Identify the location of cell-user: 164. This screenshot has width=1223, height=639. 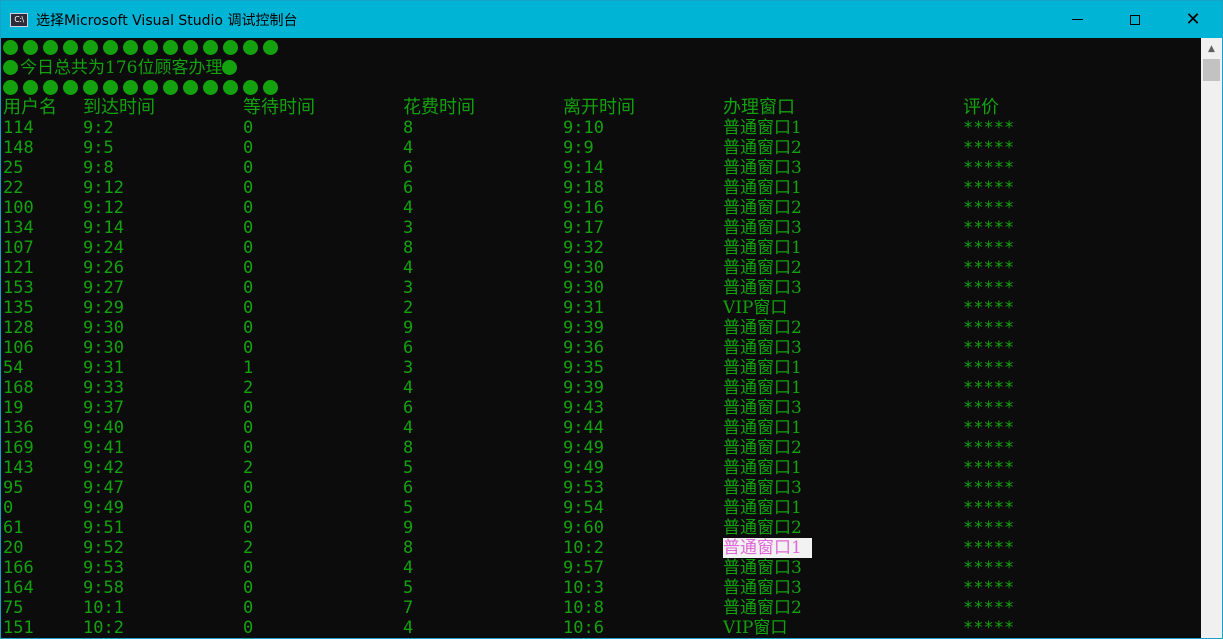
(18, 588).